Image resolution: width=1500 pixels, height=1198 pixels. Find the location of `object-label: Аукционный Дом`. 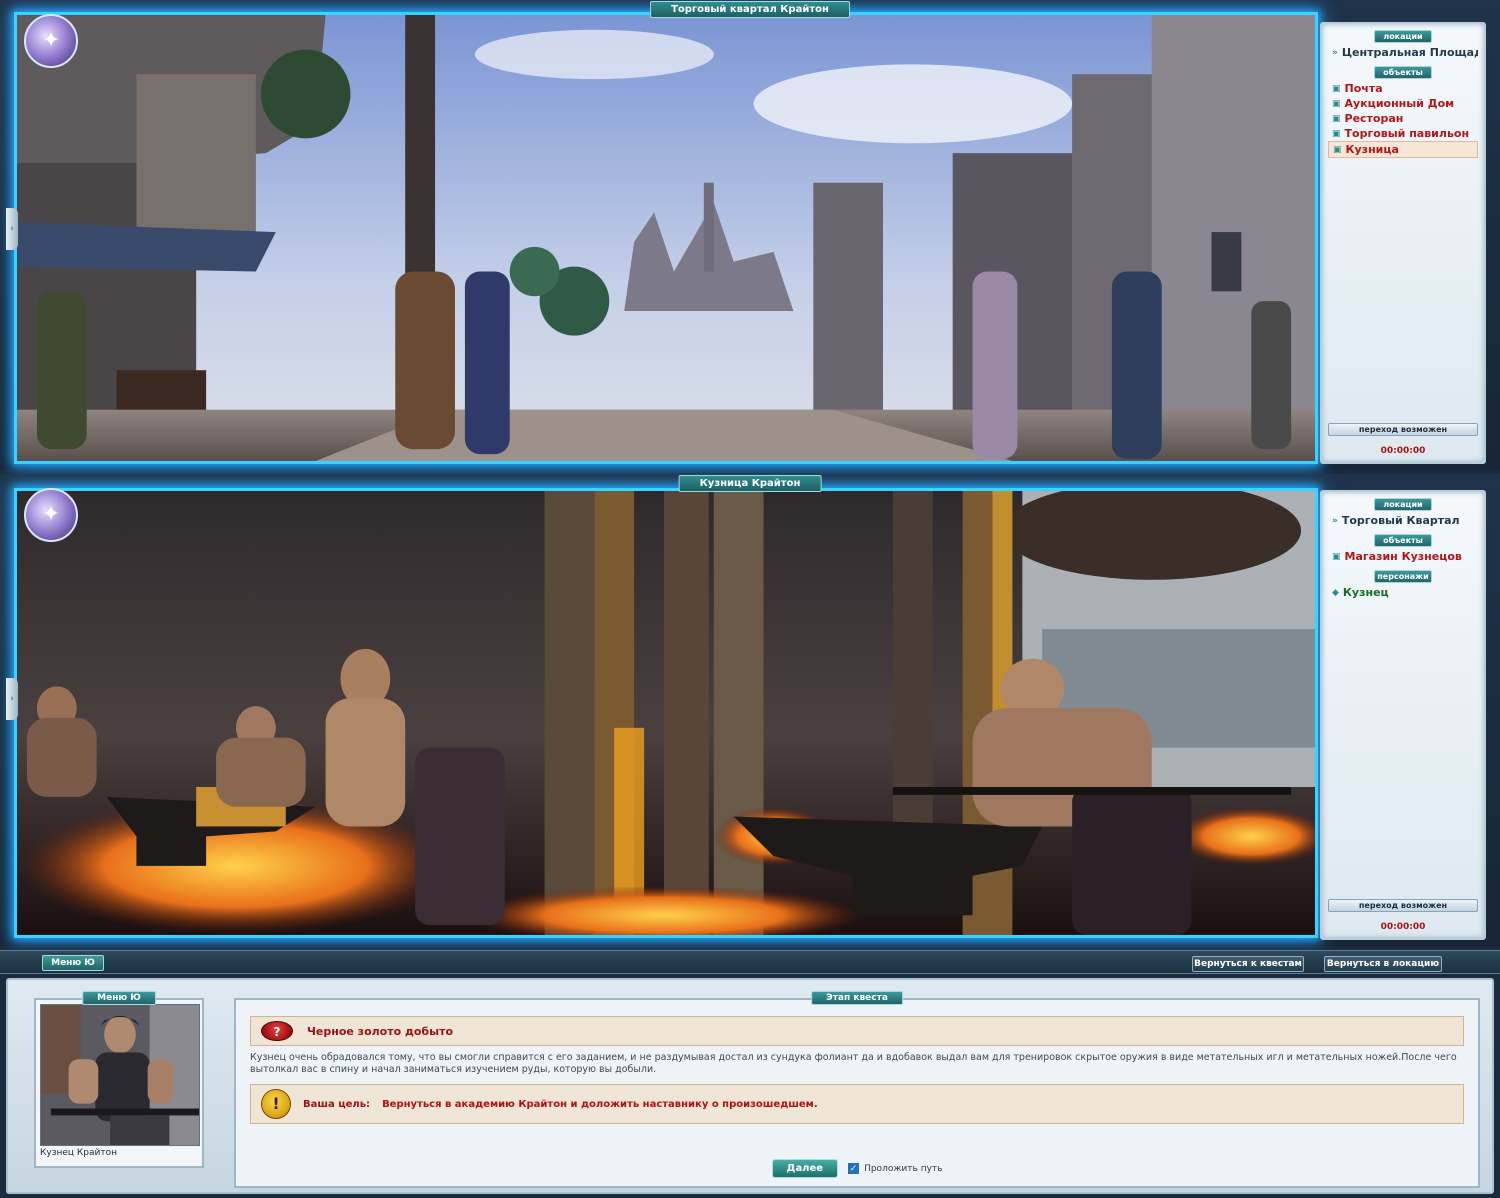

object-label: Аукционный Дом is located at coordinates (1399, 103).